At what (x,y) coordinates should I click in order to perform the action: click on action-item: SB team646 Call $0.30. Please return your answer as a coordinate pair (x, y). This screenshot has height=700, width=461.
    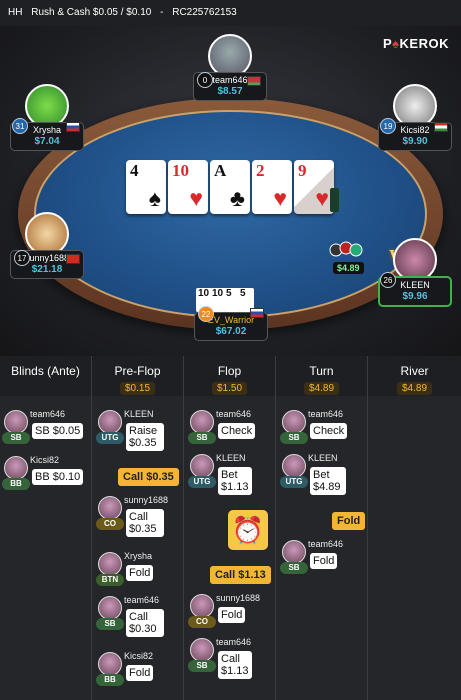
    Looking at the image, I should click on (139, 616).